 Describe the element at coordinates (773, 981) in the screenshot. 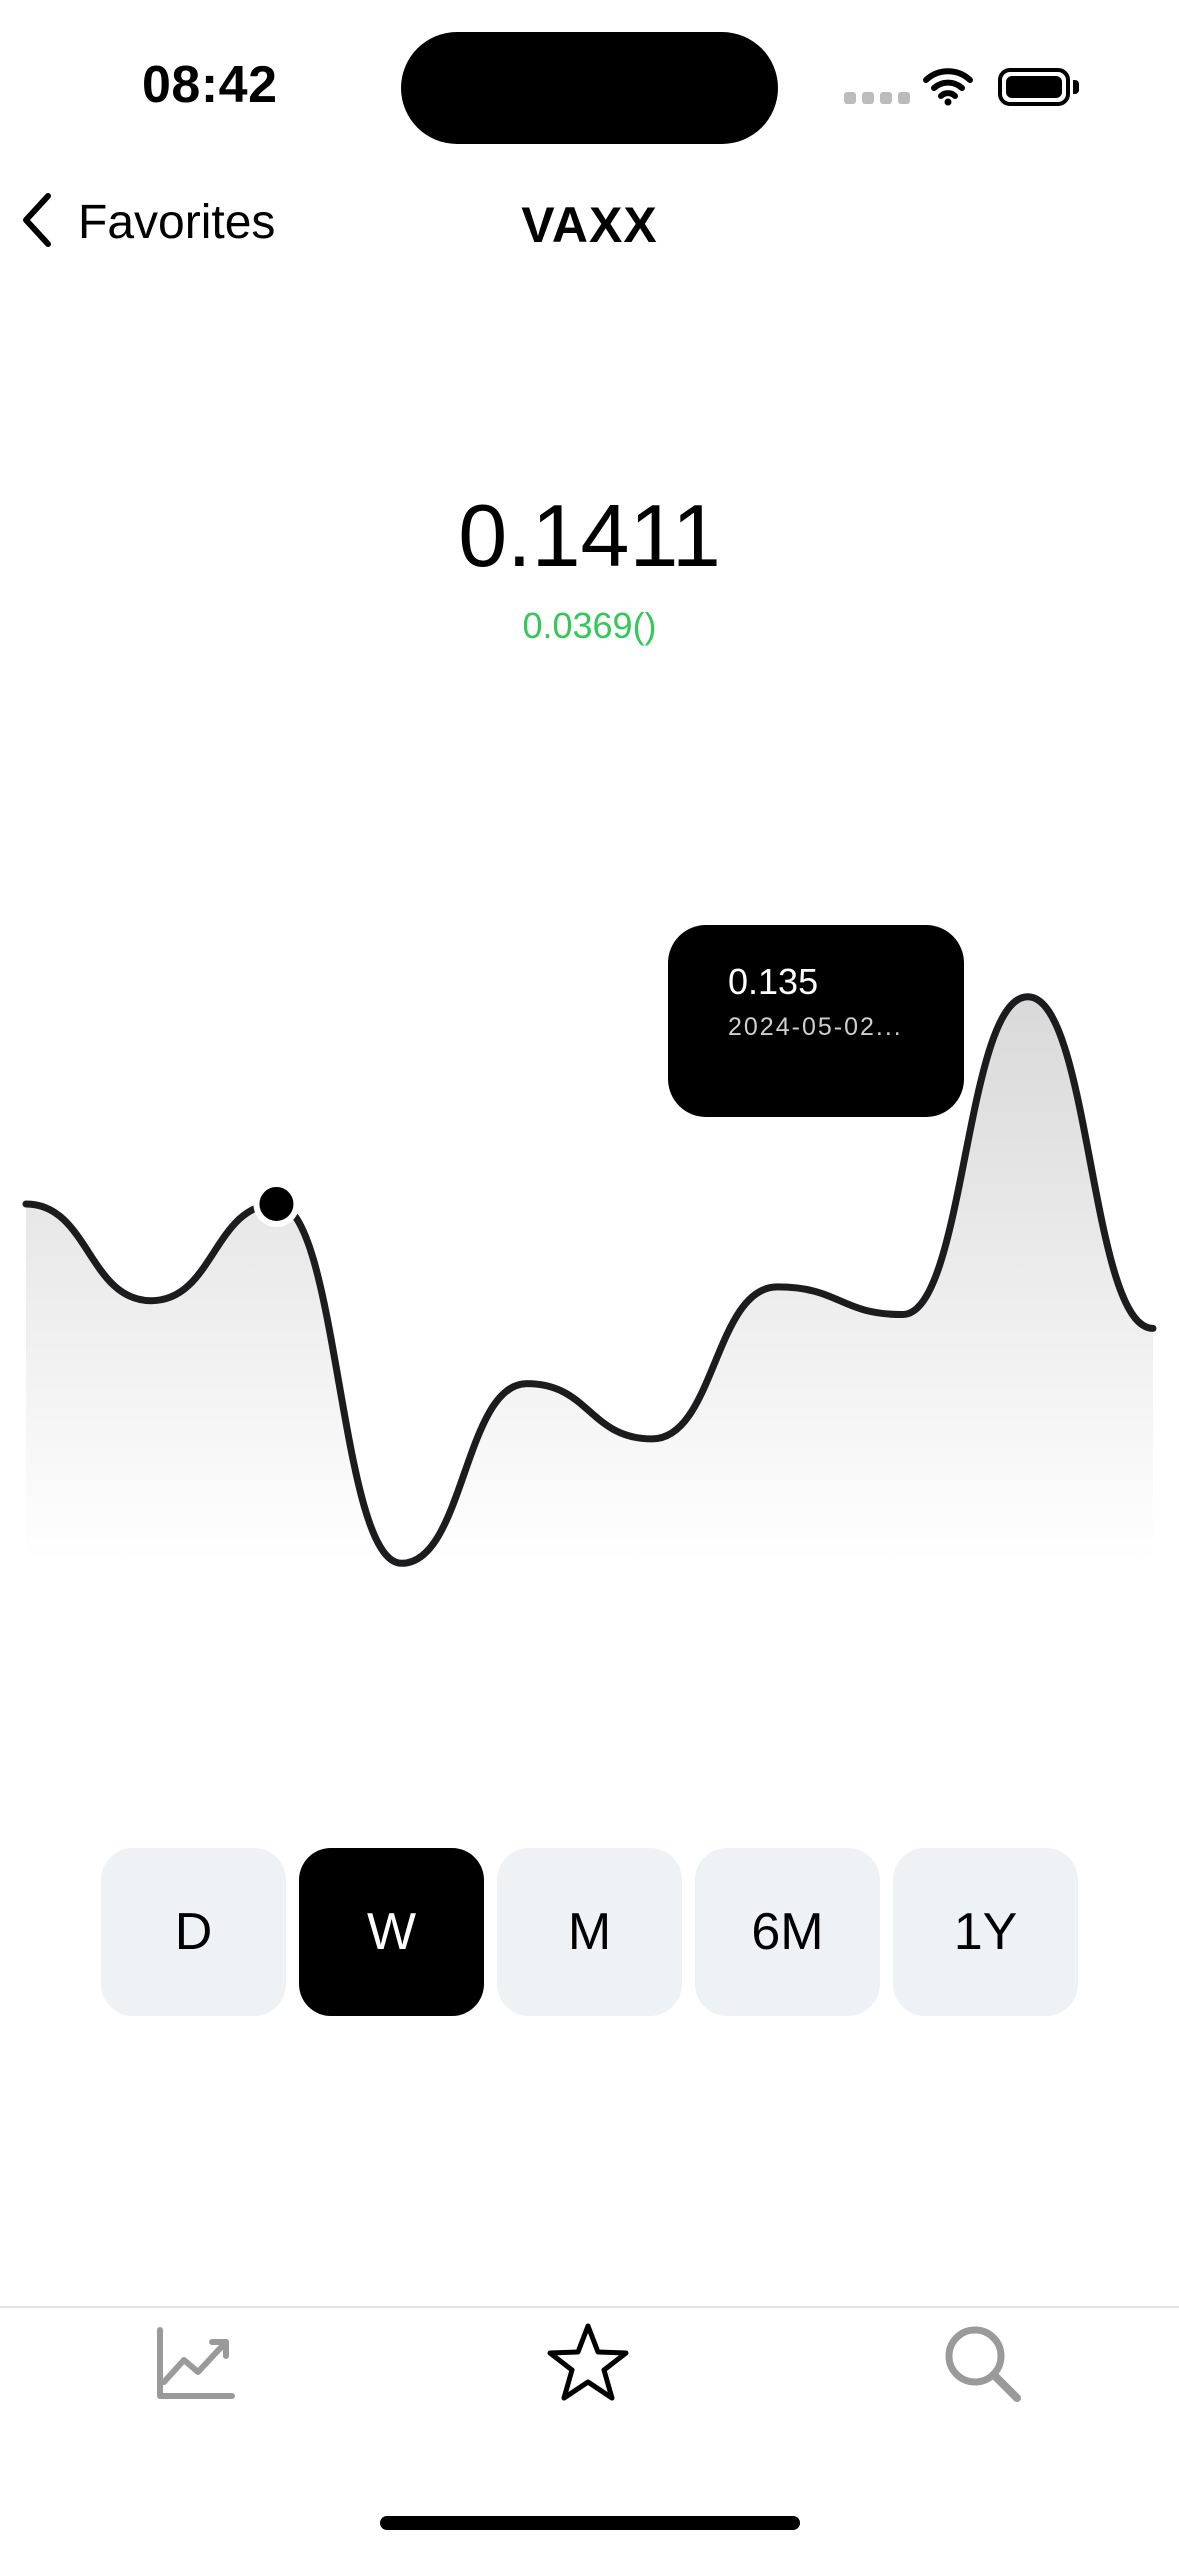

I see `tooltip-value: 0.135` at that location.